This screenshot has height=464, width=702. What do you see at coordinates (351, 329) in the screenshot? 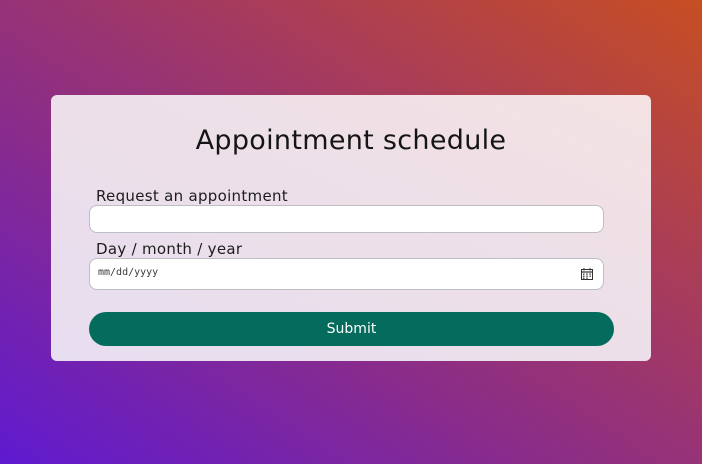
I see `submit-button: Submit` at bounding box center [351, 329].